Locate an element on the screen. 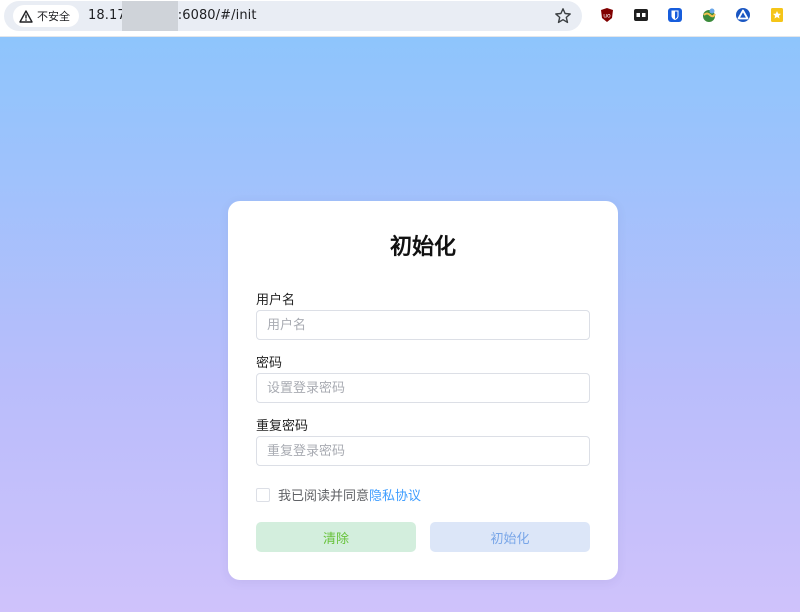 This screenshot has width=800, height=612. password-input is located at coordinates (423, 388).